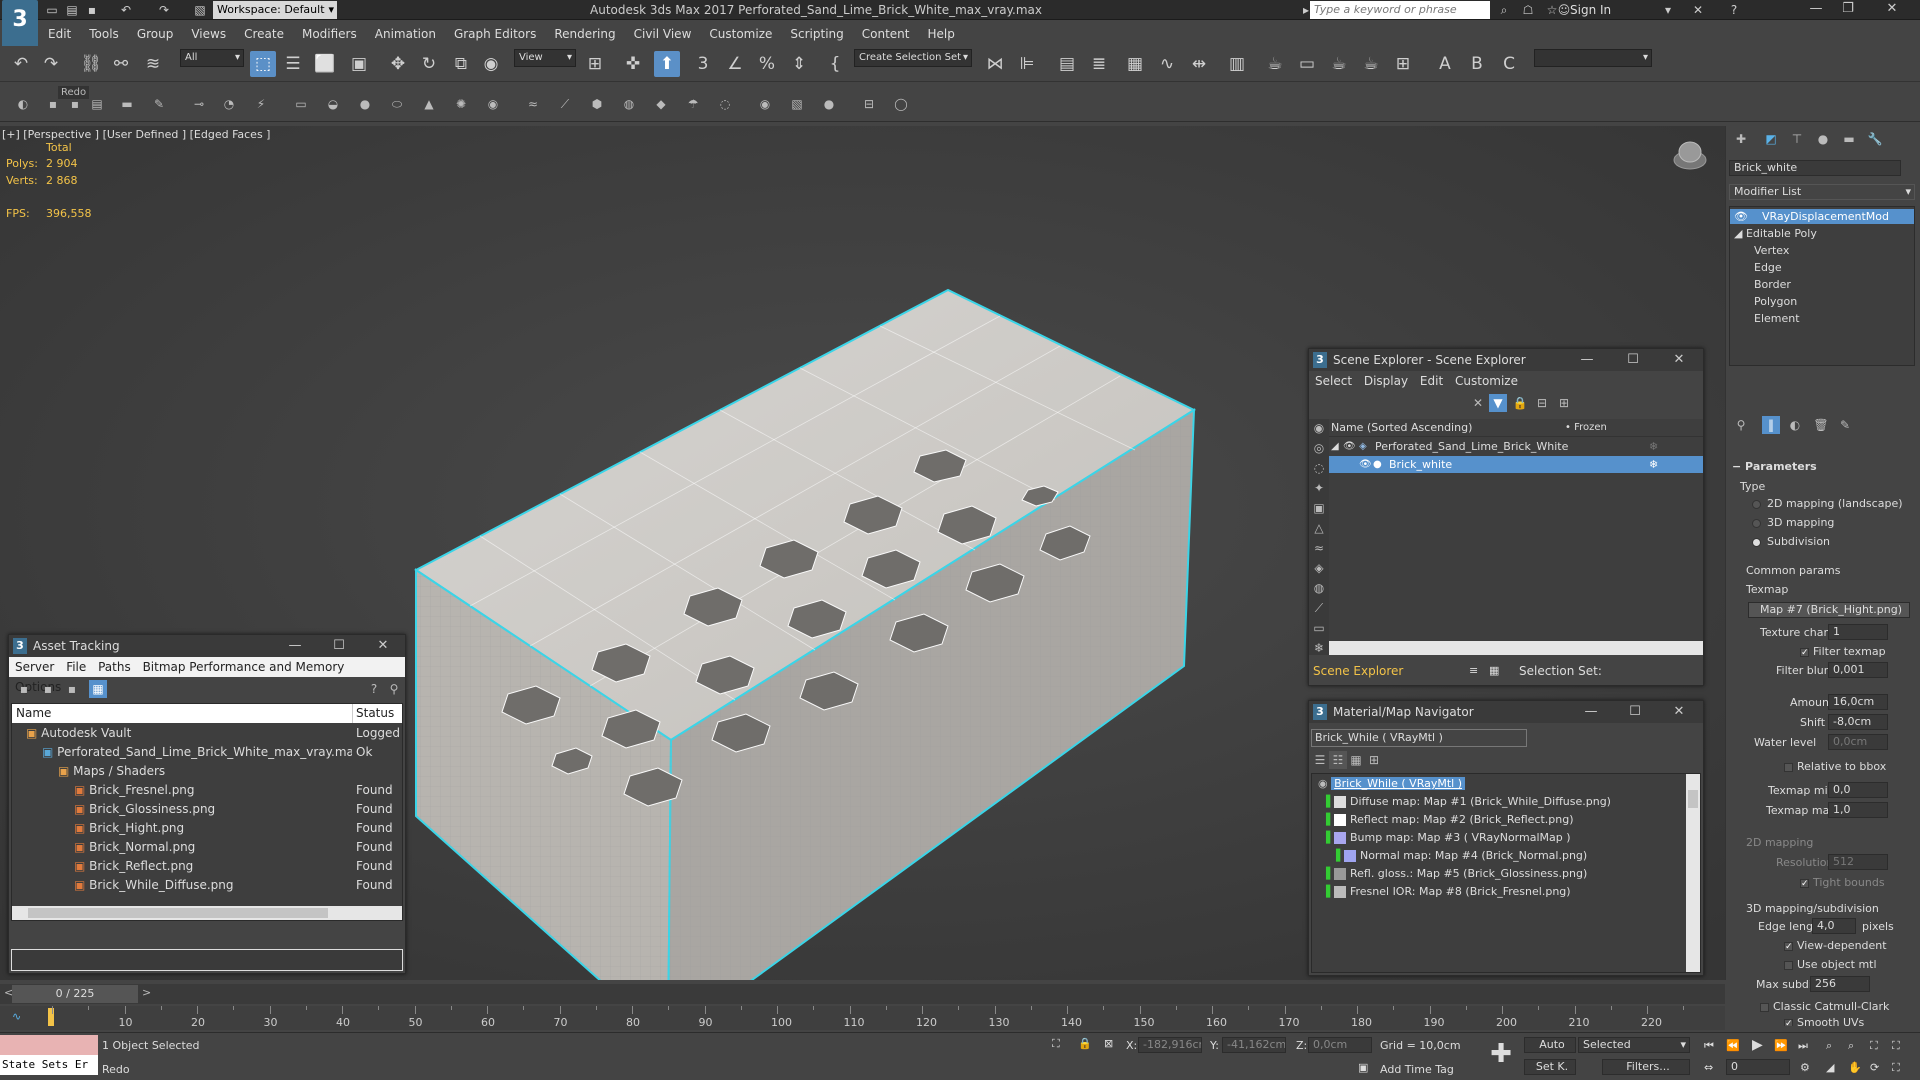 The width and height of the screenshot is (1920, 1080). Describe the element at coordinates (1875, 139) in the screenshot. I see `utilities-tab-icon: 🔧` at that location.